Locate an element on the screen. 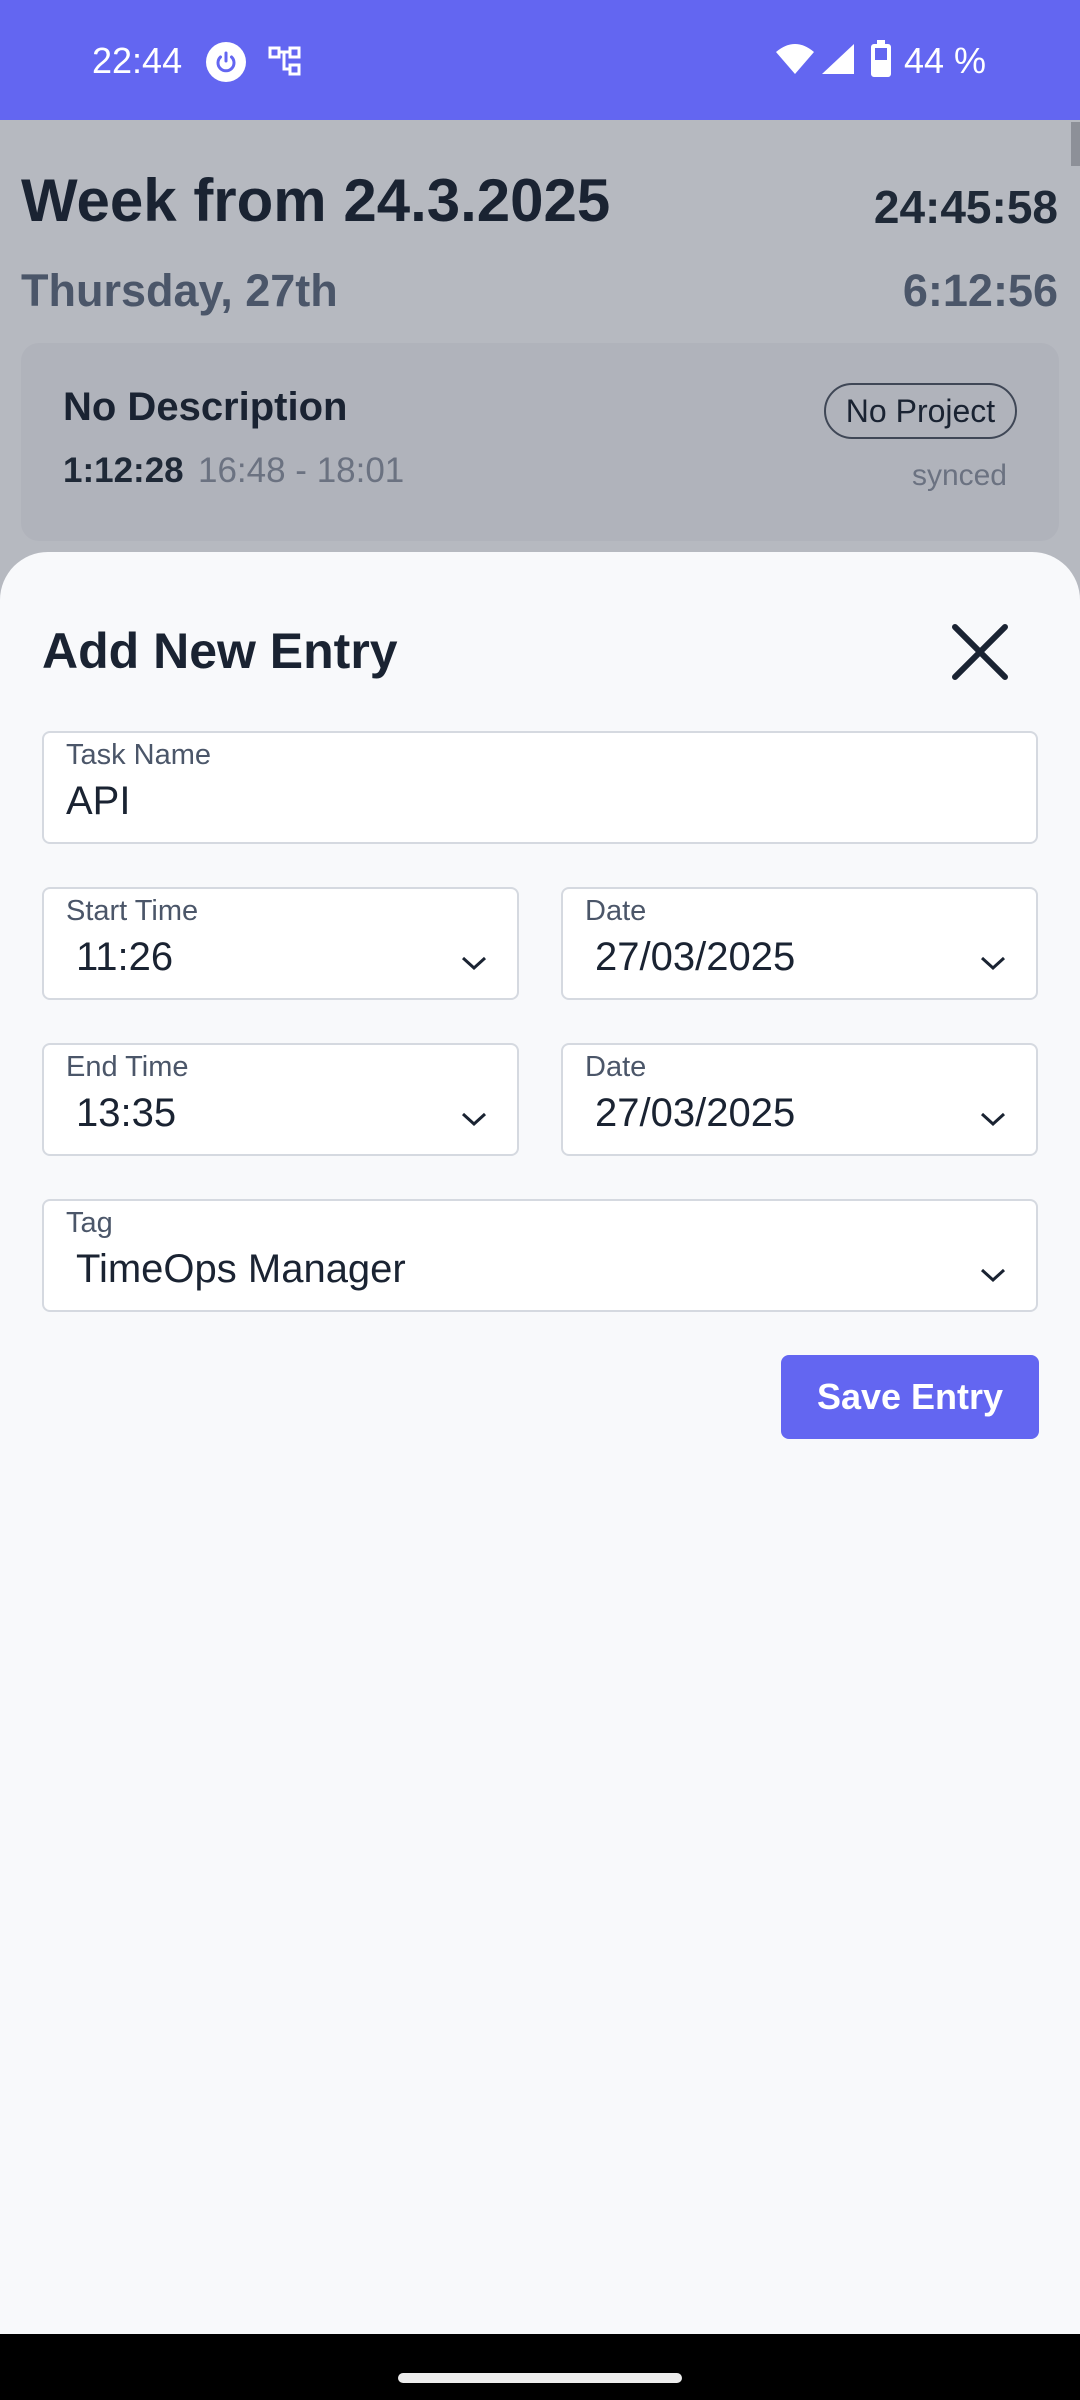  battery-percentage: 44 % is located at coordinates (945, 60).